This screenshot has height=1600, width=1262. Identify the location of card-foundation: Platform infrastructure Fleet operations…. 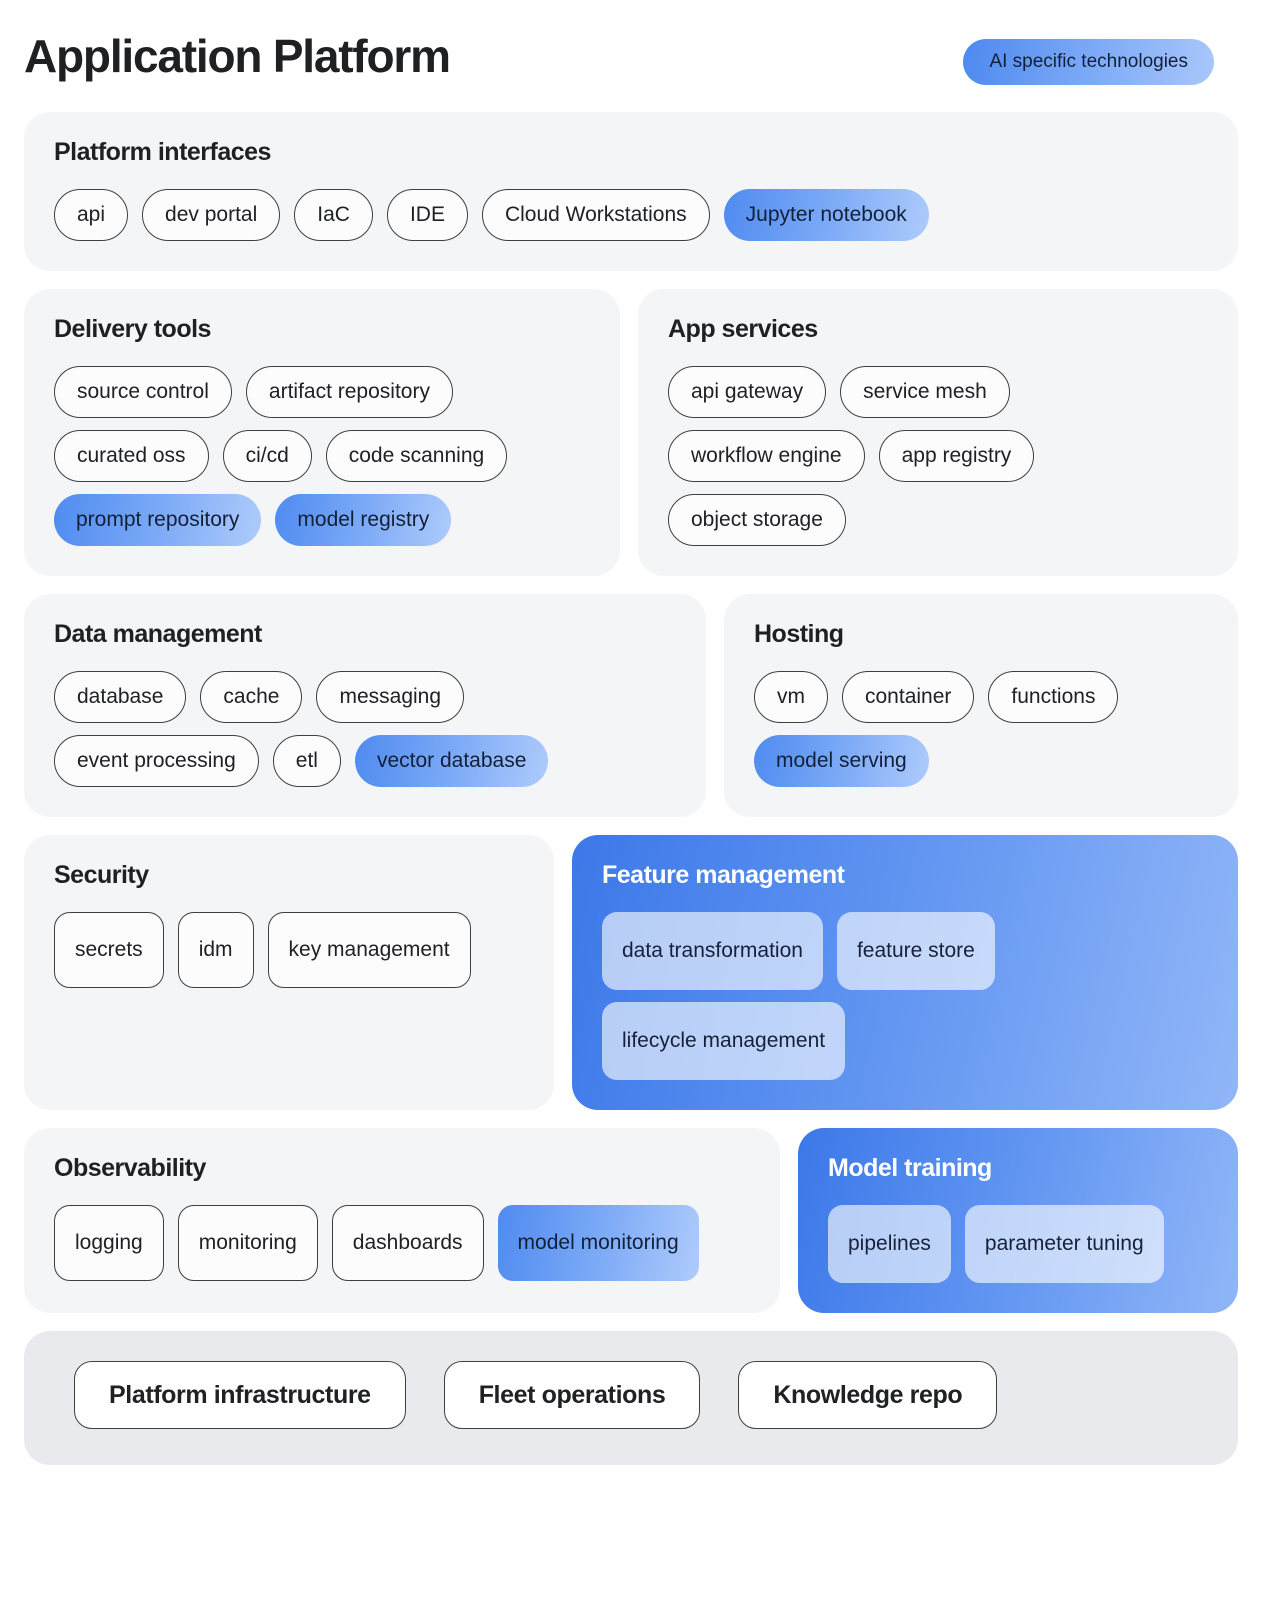
(631, 1398).